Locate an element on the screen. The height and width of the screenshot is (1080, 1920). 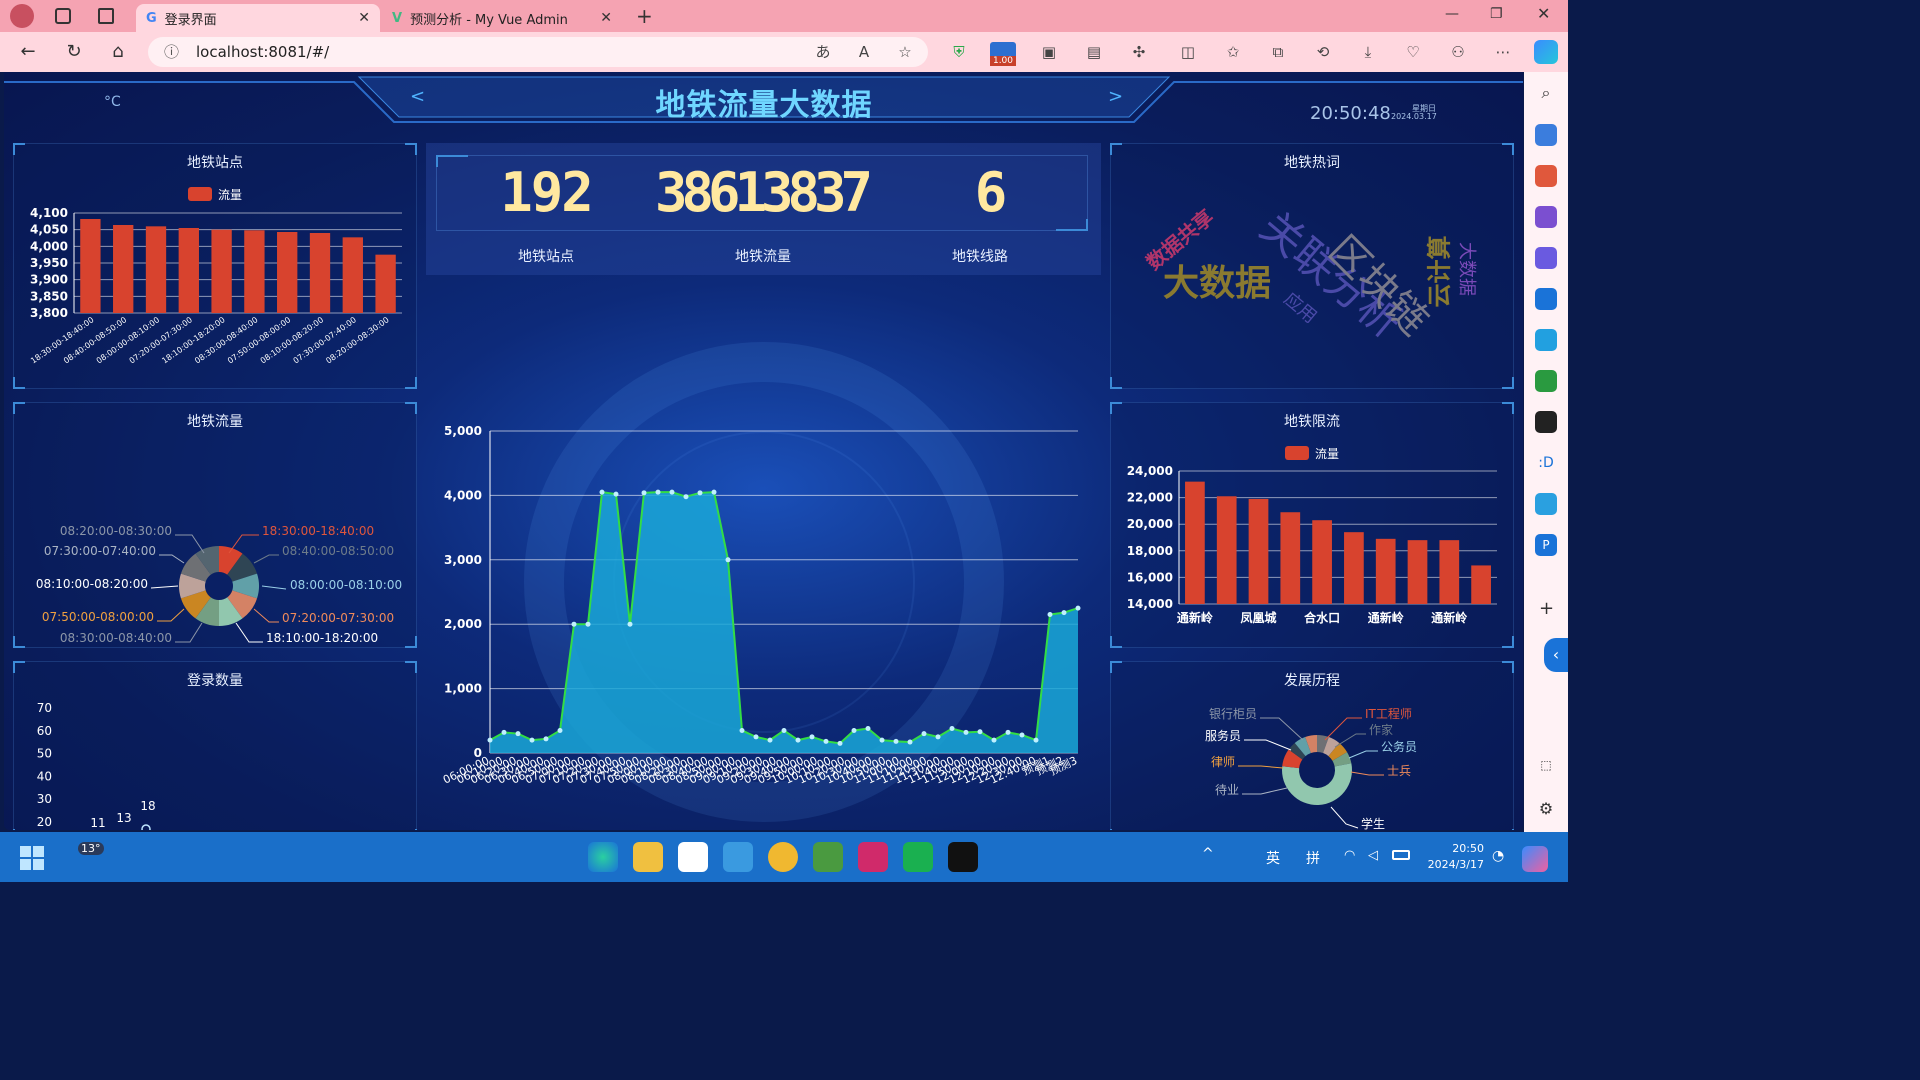
todo-icon is located at coordinates (693, 857).